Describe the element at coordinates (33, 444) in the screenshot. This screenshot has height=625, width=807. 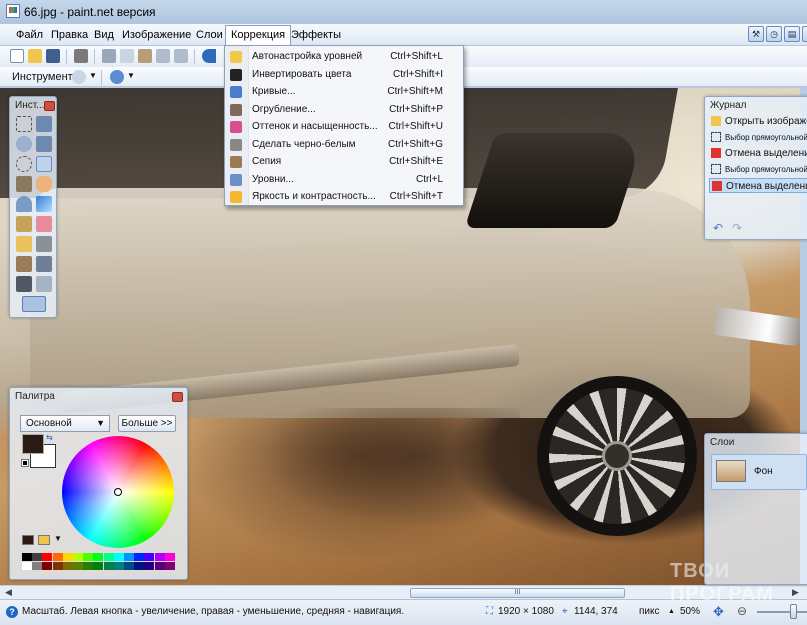
I see `primary-color-swatch` at that location.